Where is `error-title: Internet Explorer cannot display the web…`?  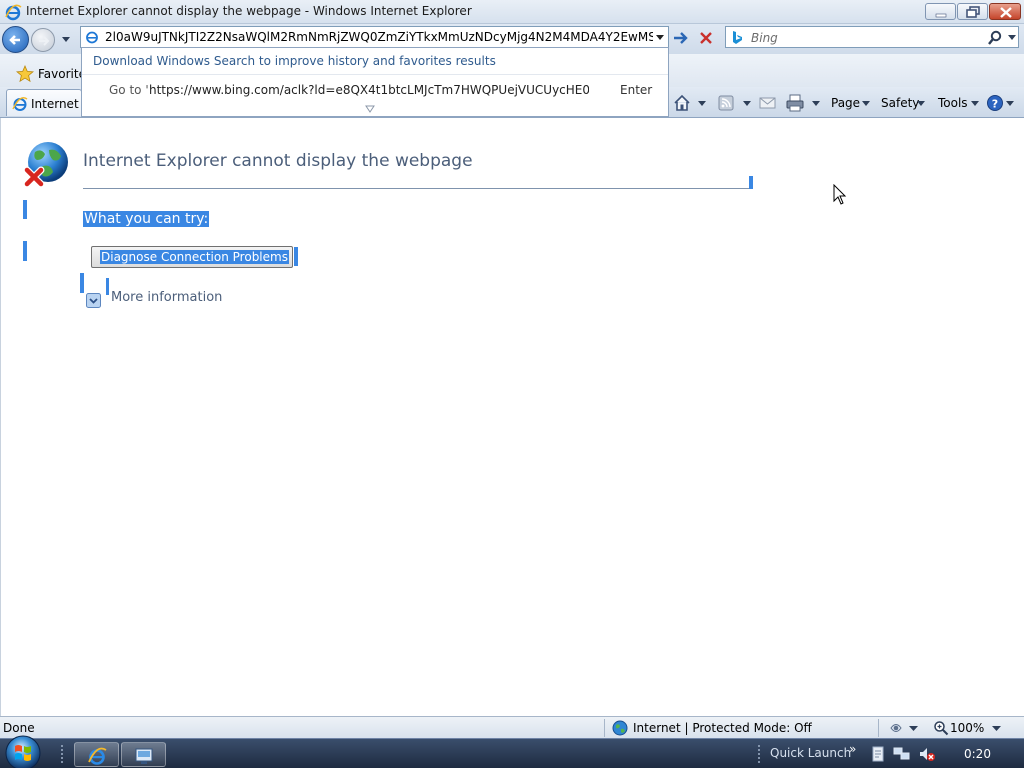 error-title: Internet Explorer cannot display the web… is located at coordinates (278, 161).